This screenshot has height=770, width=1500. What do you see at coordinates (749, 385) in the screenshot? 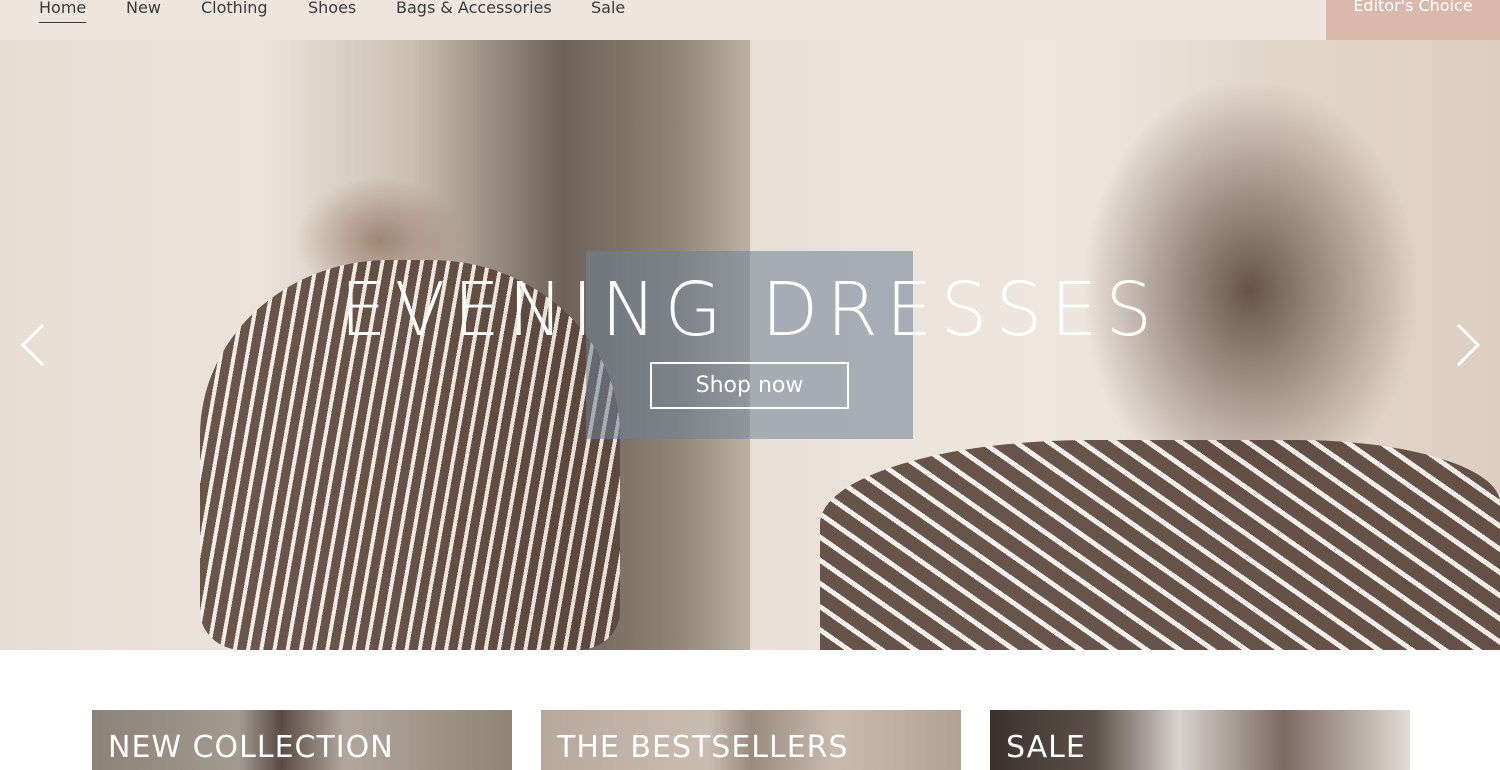
I see `shop-now-button: Shop now` at bounding box center [749, 385].